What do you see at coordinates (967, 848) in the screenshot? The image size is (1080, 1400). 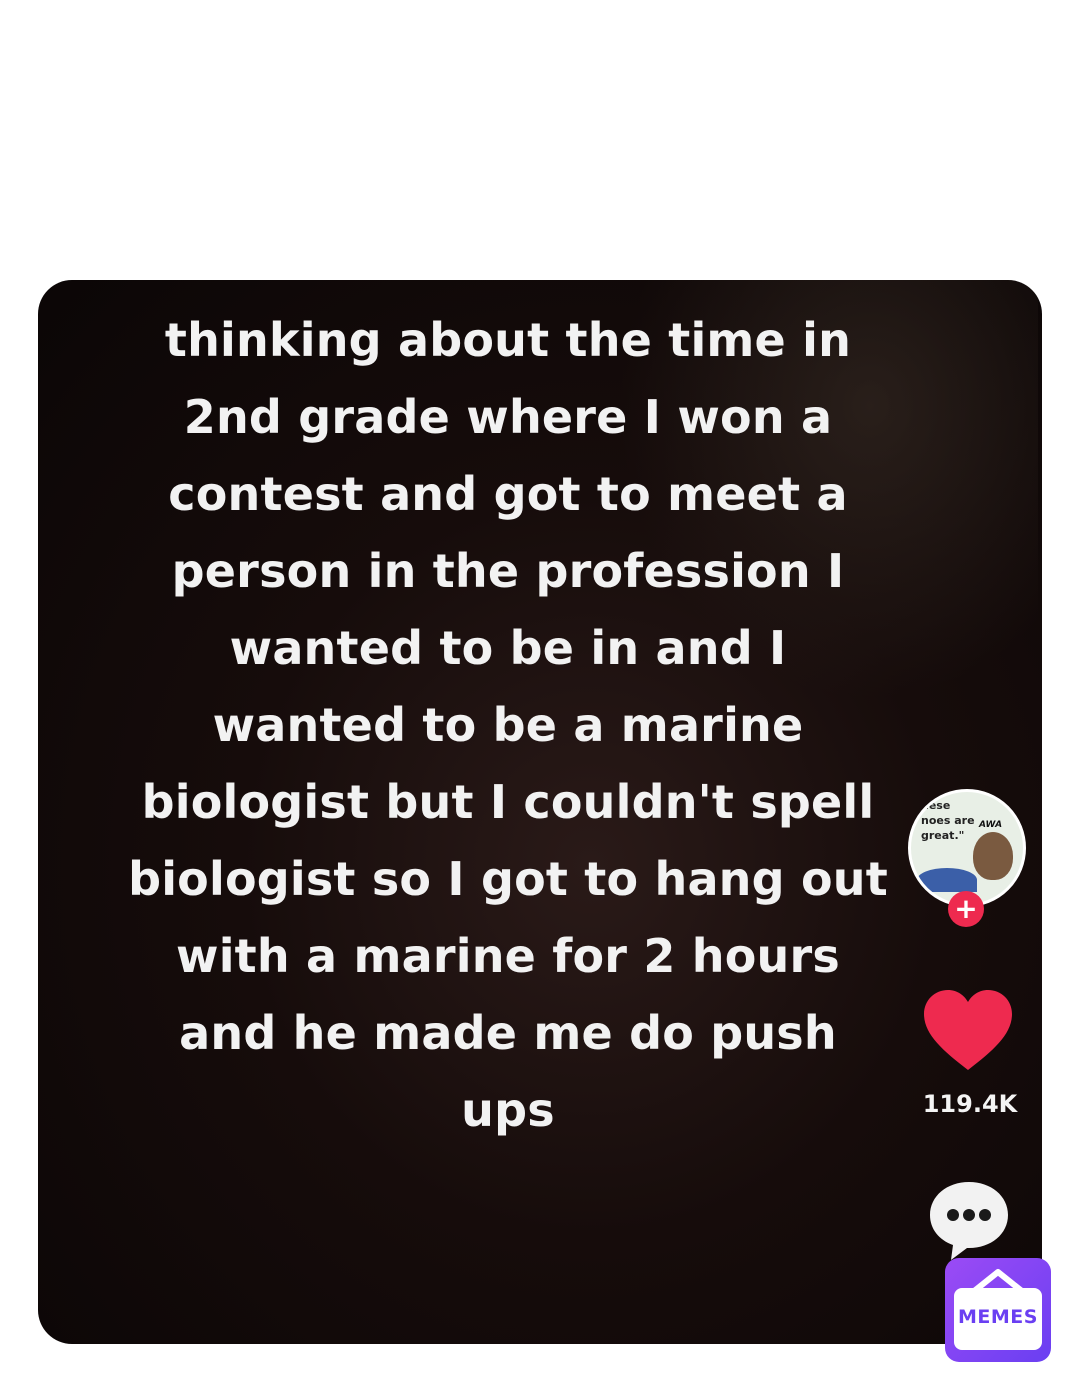 I see `creator-avatar: hese noes are great." AWA` at bounding box center [967, 848].